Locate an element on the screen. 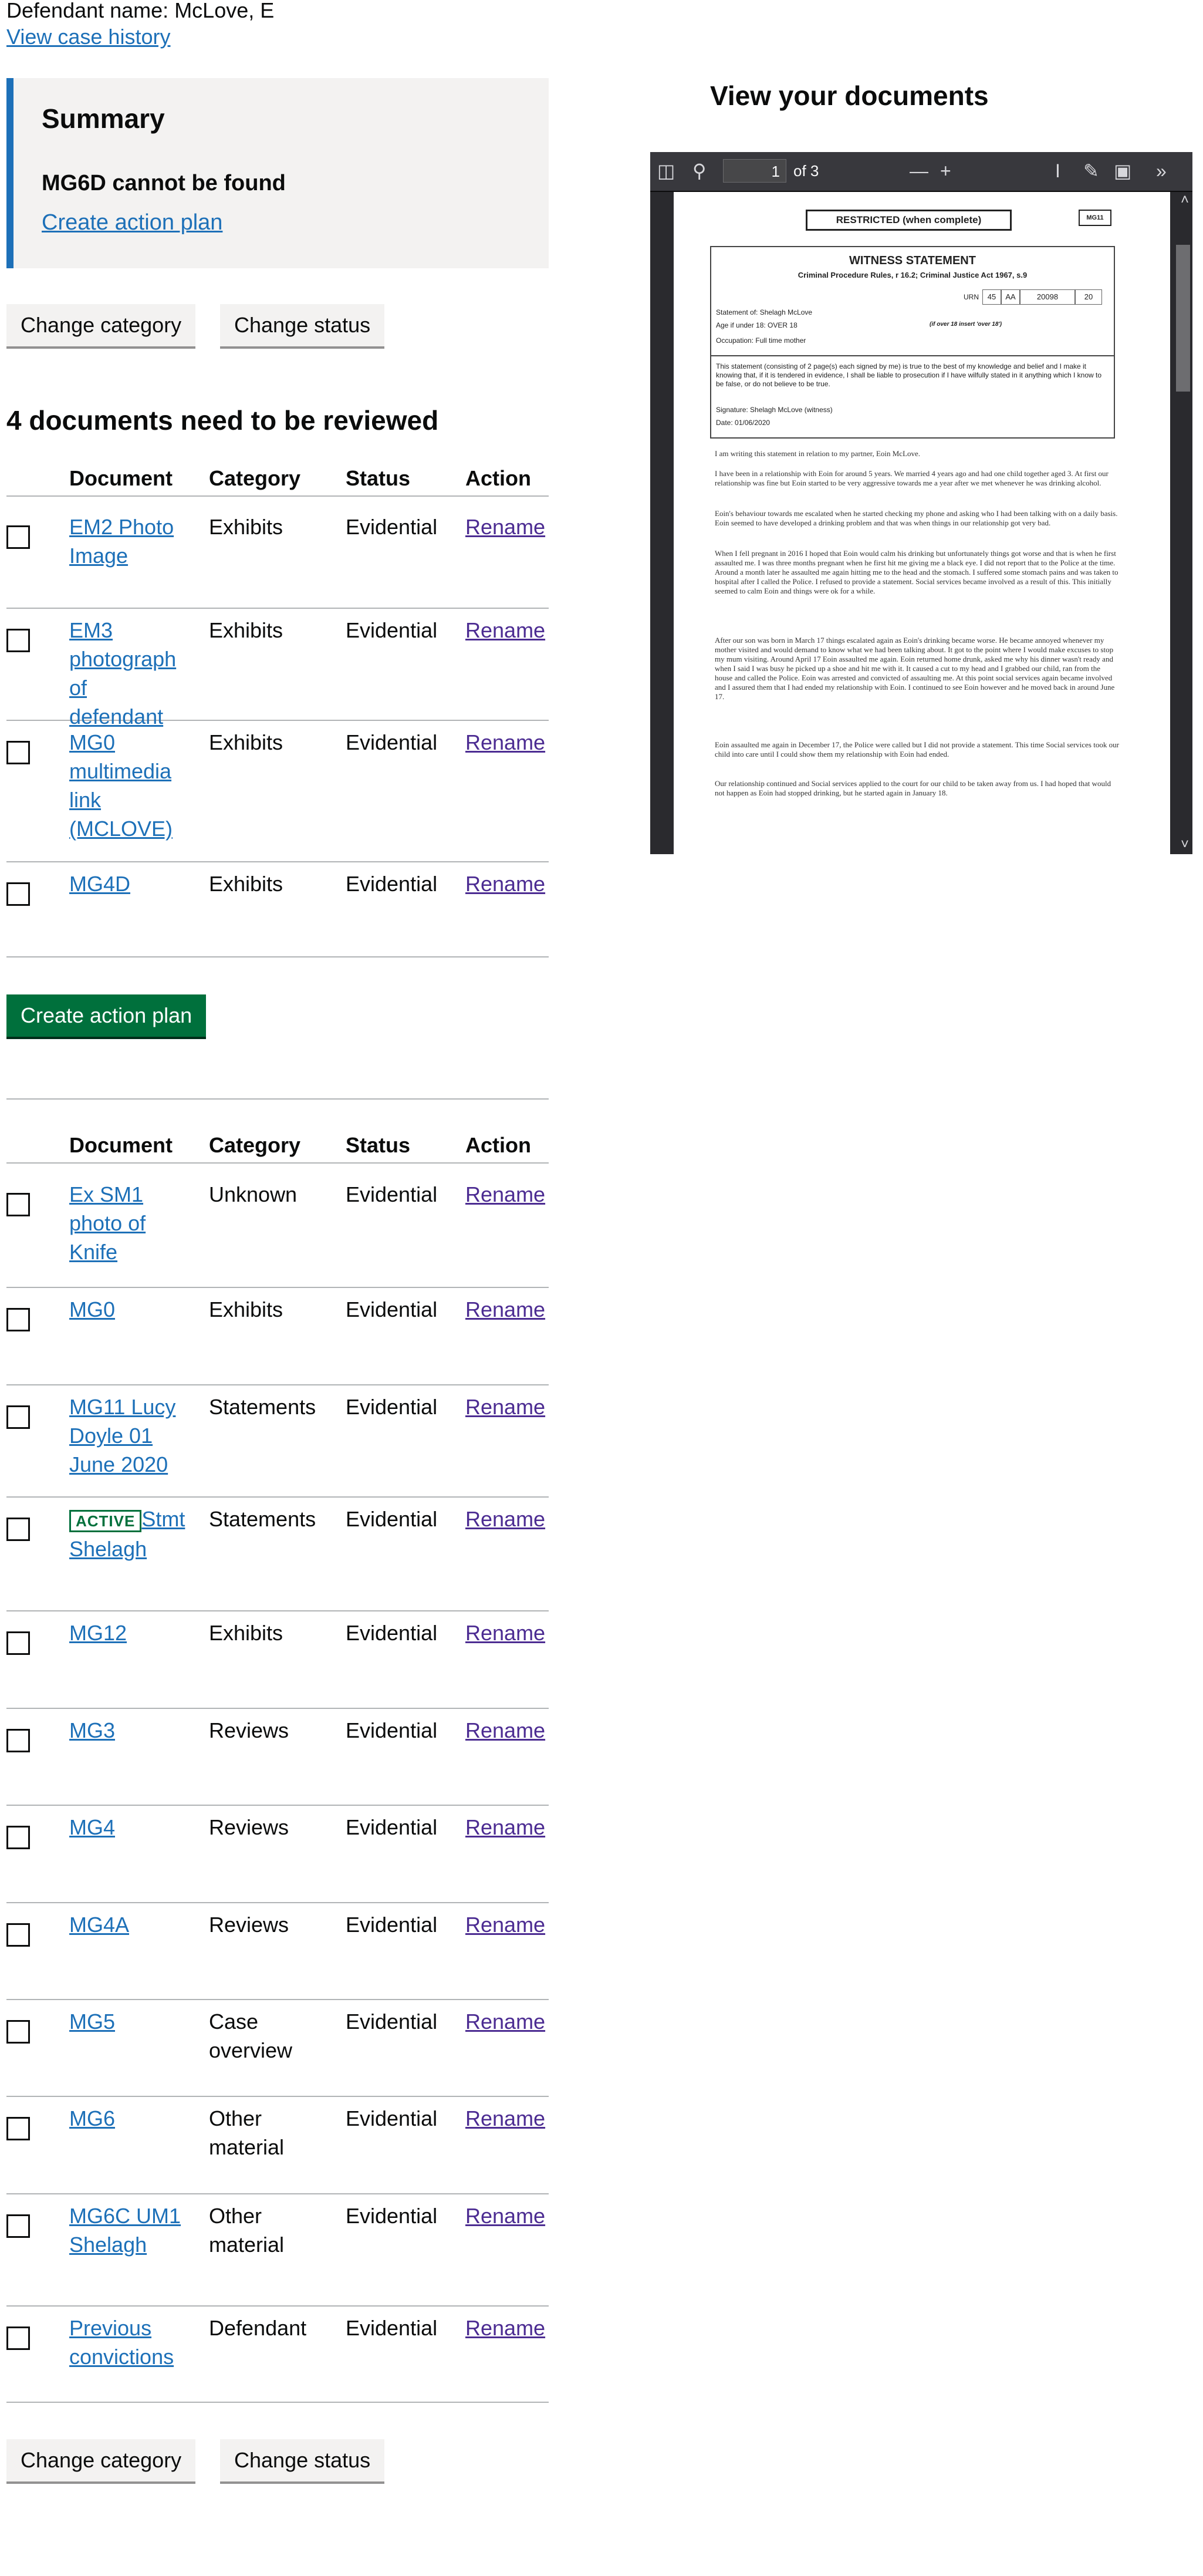 The width and height of the screenshot is (1203, 2576). urn-part: 20098 is located at coordinates (1047, 297).